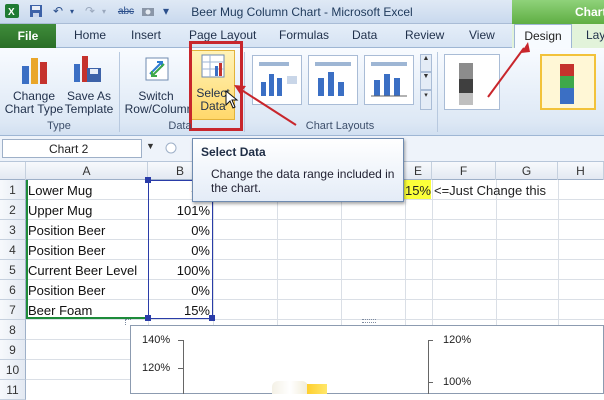 Image resolution: width=604 pixels, height=400 pixels. What do you see at coordinates (317, 389) in the screenshot?
I see `beer-fill` at bounding box center [317, 389].